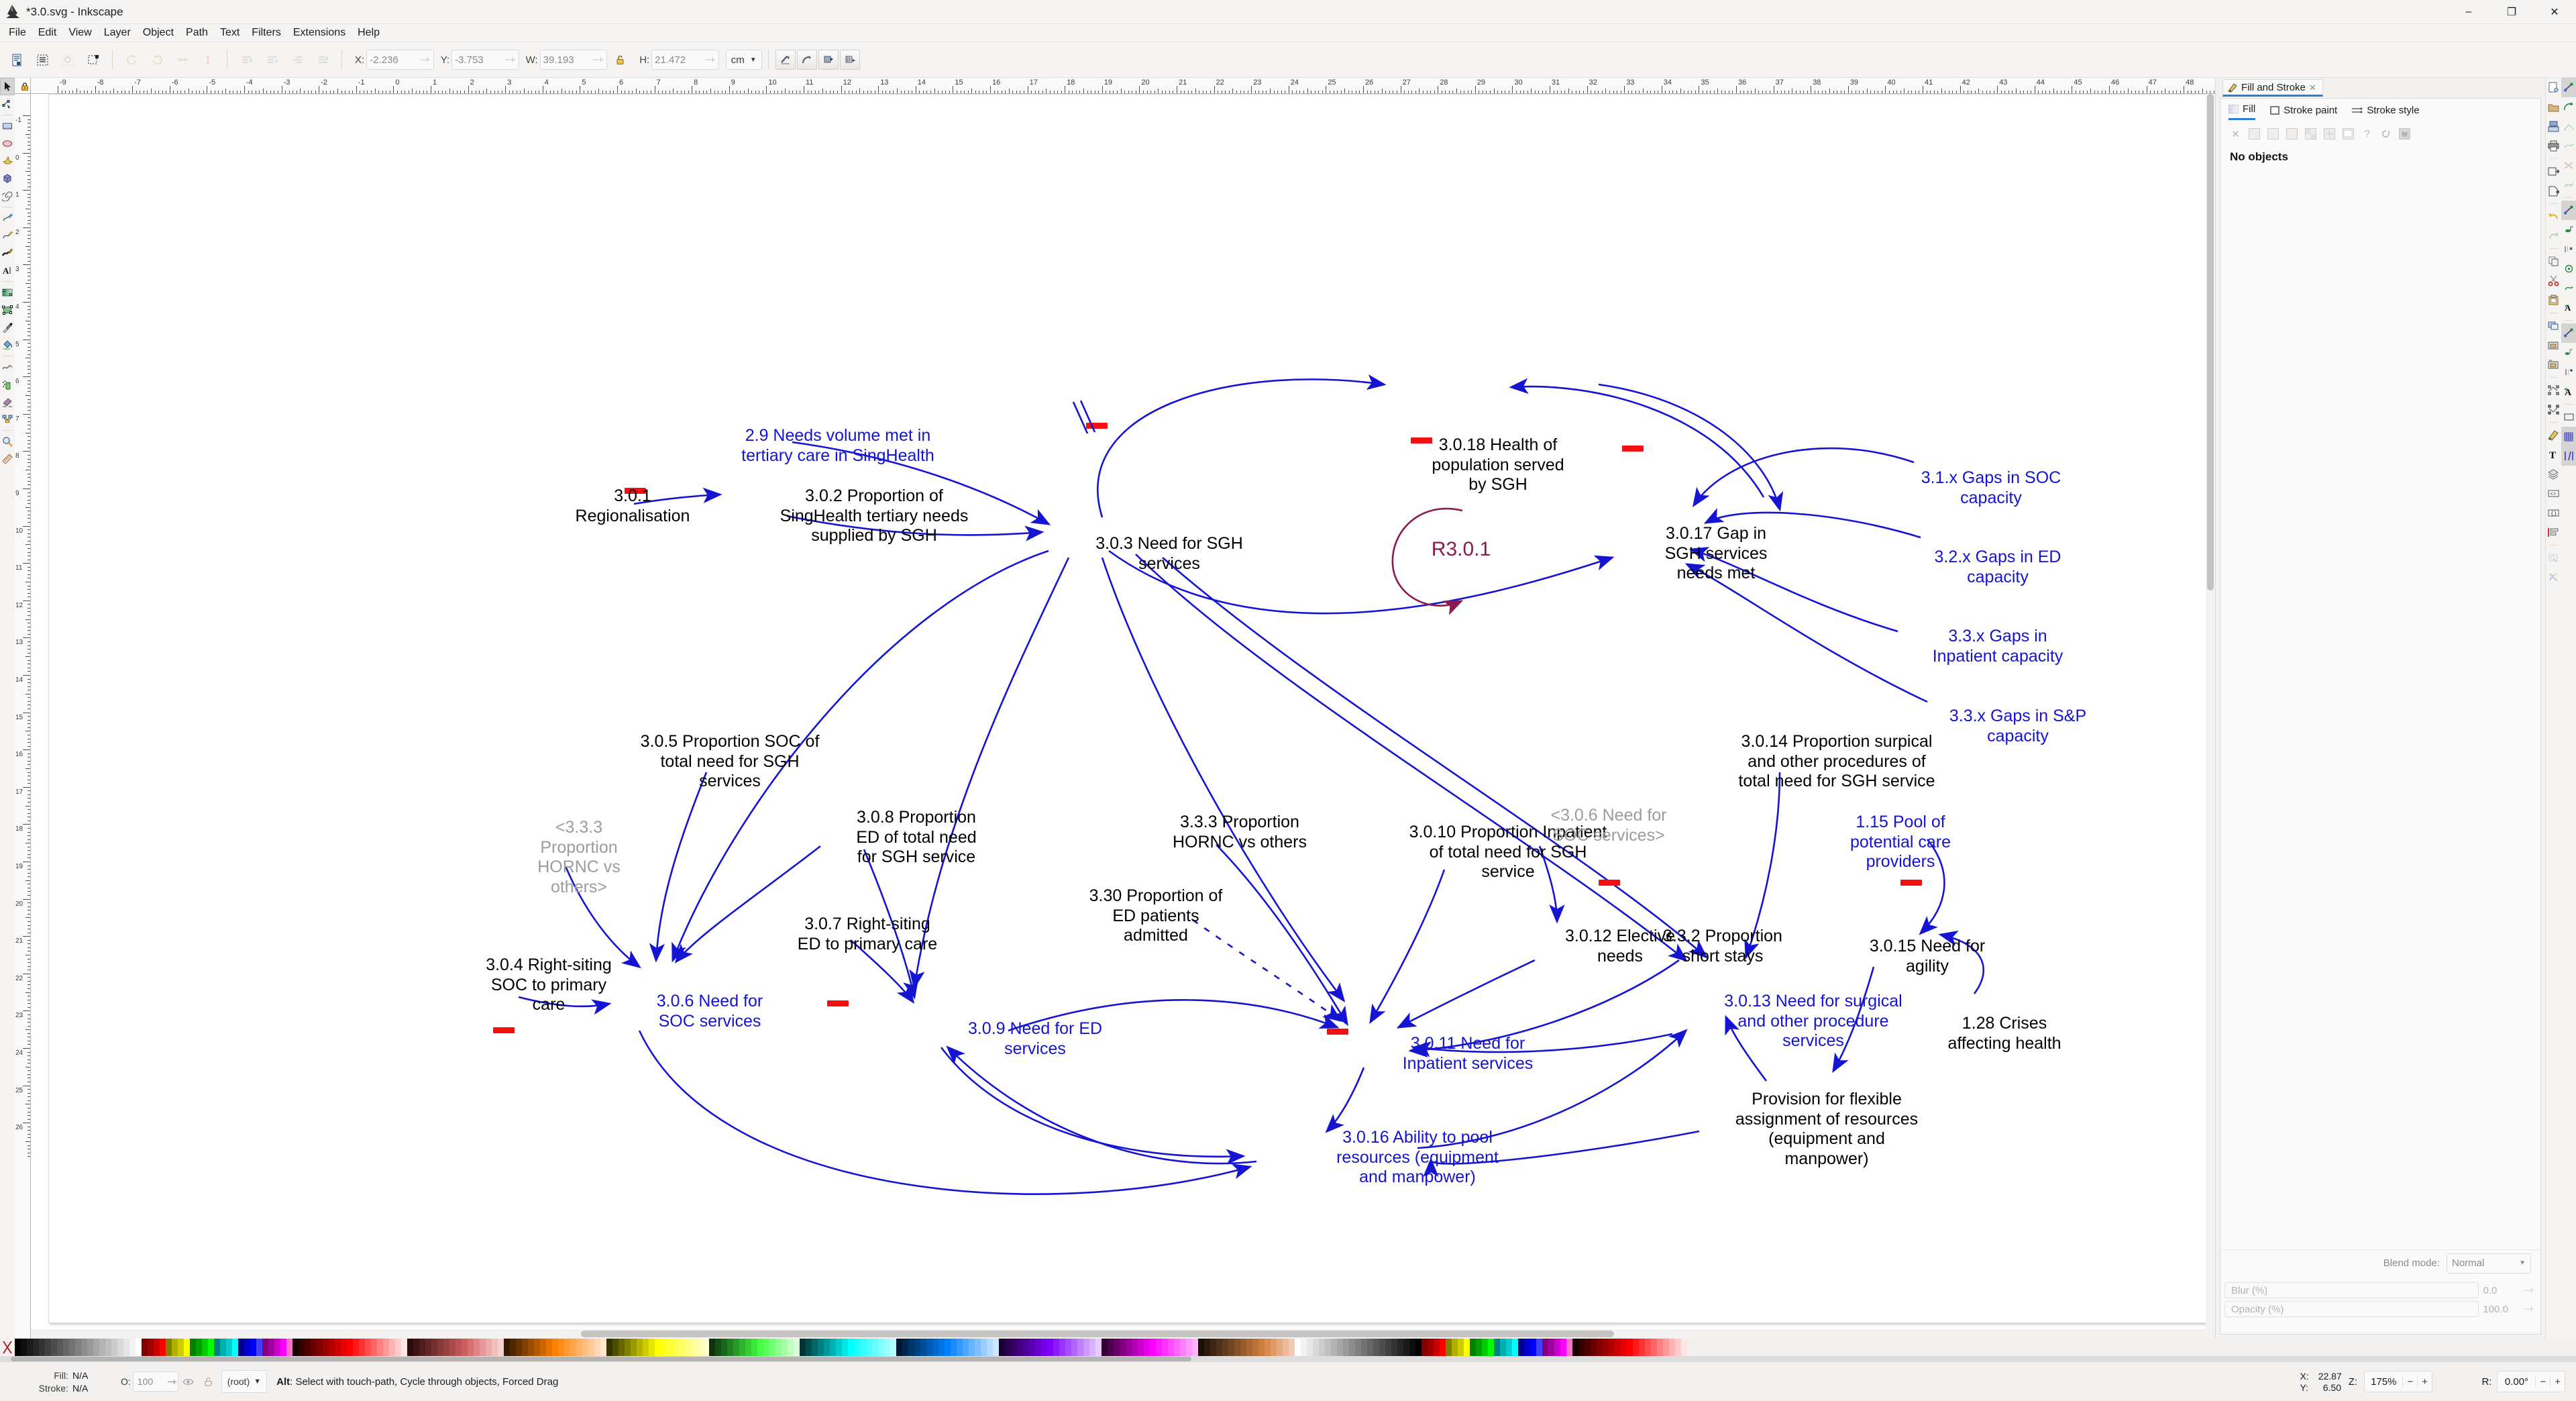  Describe the element at coordinates (24, 86) in the screenshot. I see `lock-icon` at that location.